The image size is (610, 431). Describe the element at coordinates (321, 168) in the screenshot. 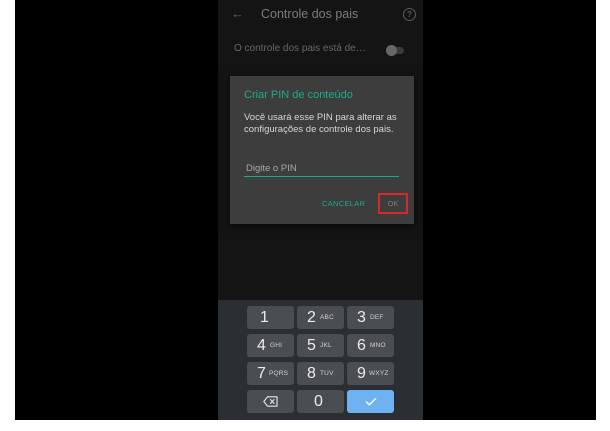

I see `pin-input` at that location.